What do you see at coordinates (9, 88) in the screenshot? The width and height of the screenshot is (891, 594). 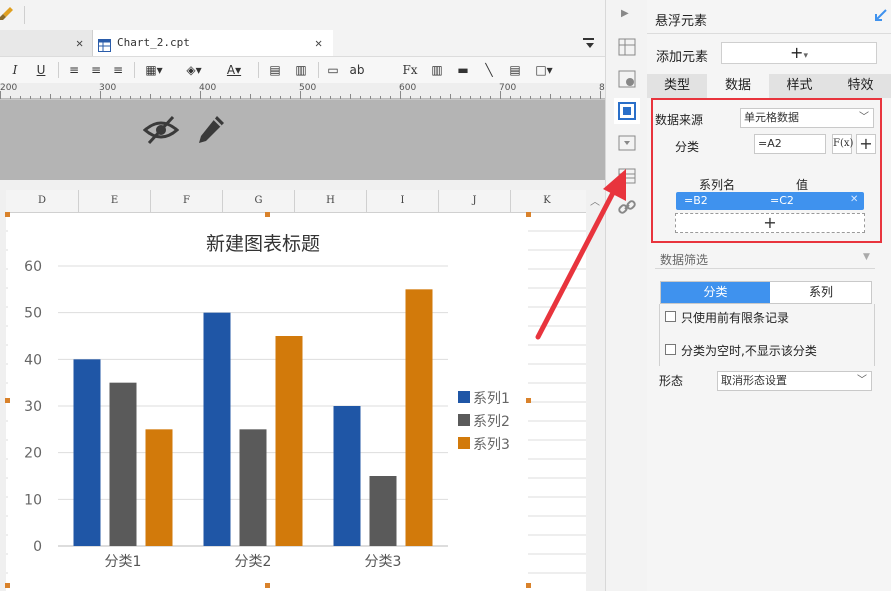 I see `ruler-mark: 200` at bounding box center [9, 88].